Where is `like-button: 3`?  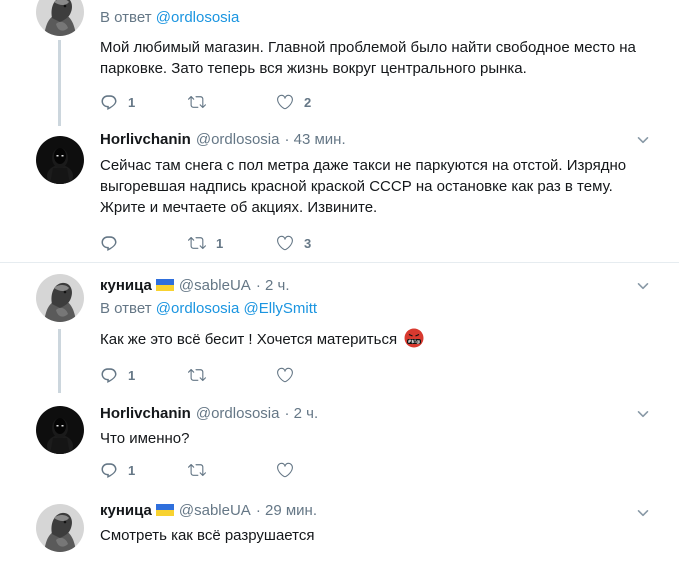
like-button: 3 is located at coordinates (320, 243).